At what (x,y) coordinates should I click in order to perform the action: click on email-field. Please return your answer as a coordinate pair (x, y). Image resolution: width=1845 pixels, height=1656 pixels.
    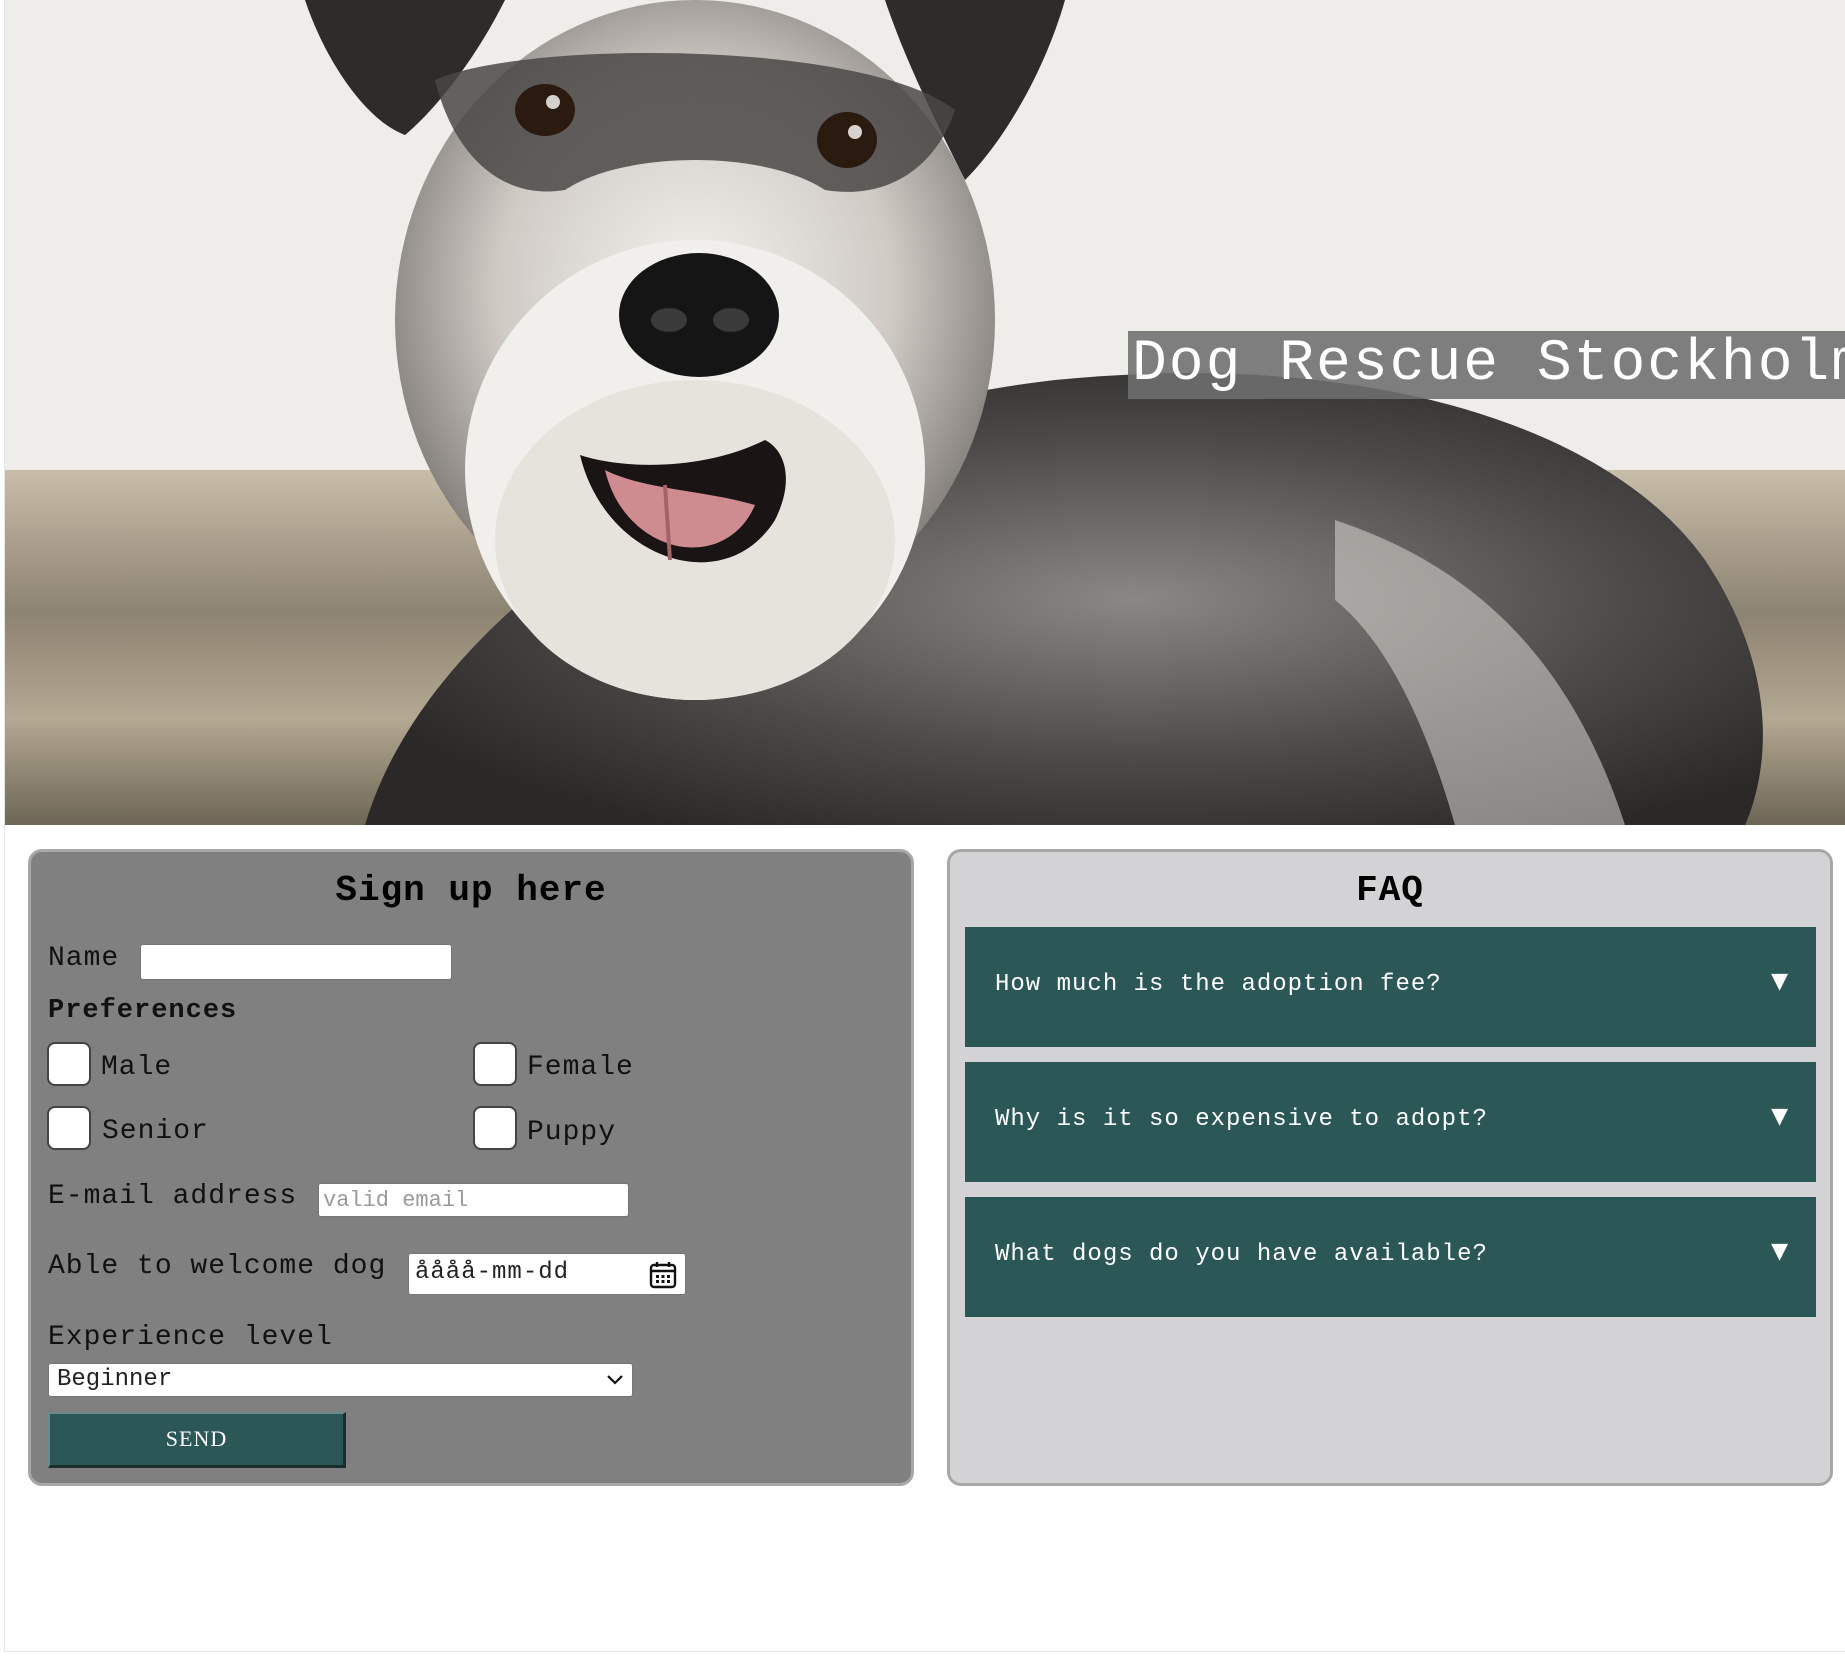
    Looking at the image, I should click on (473, 1200).